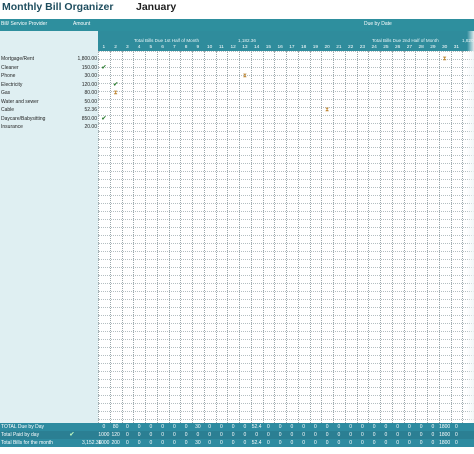  I want to click on bill-row: Mortgage/Rent 1,800.00, so click(49, 59).